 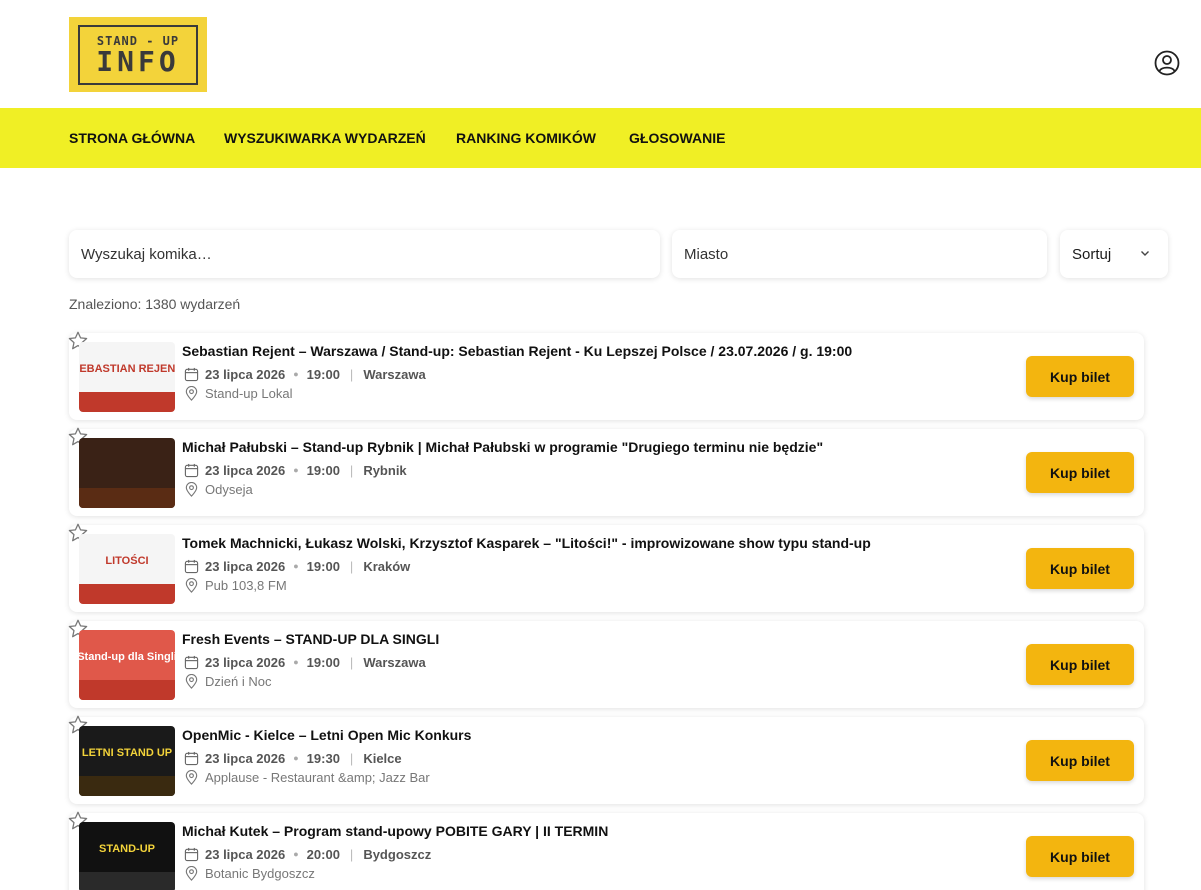 I want to click on nav-comedian-ranking: RANKING KOMIKÓW, so click(x=526, y=138).